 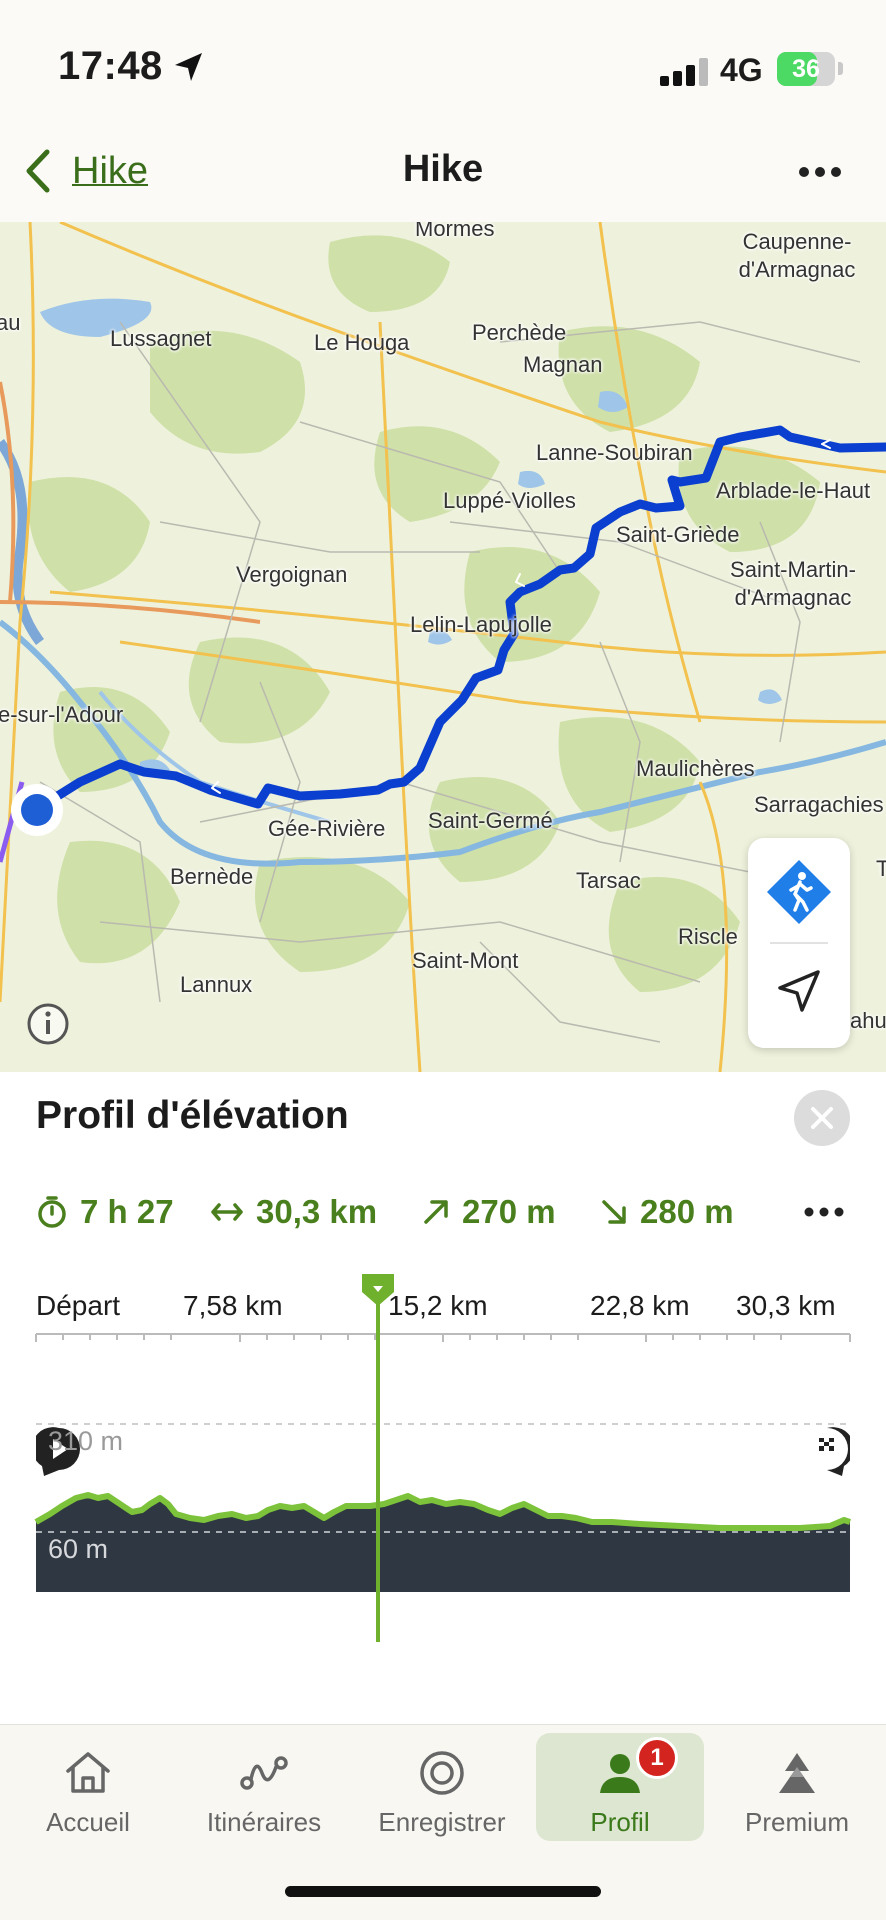 I want to click on map-place-label: Riscle, so click(x=708, y=936).